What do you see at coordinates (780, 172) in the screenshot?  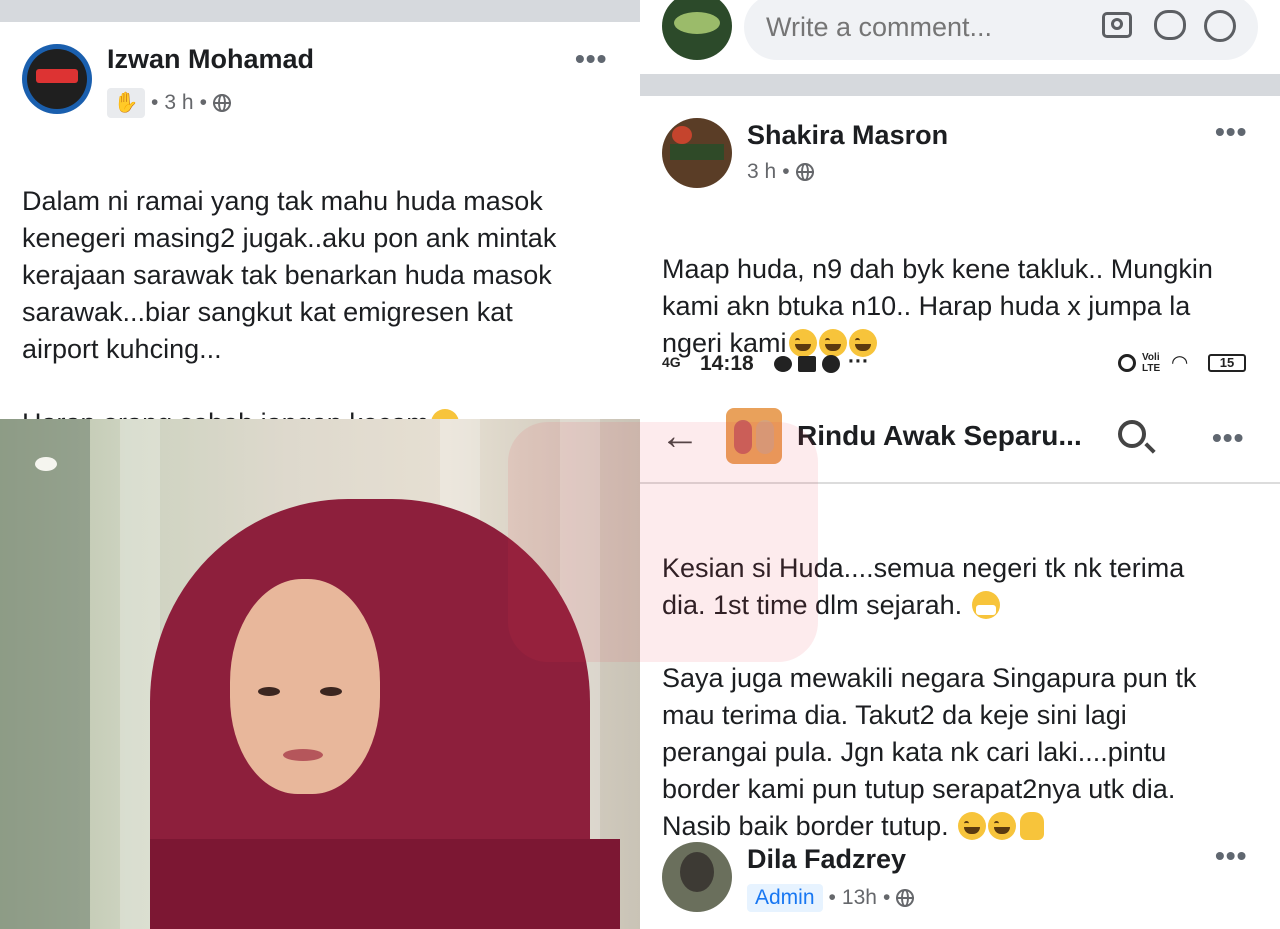 I see `post-meta: 3 h •` at bounding box center [780, 172].